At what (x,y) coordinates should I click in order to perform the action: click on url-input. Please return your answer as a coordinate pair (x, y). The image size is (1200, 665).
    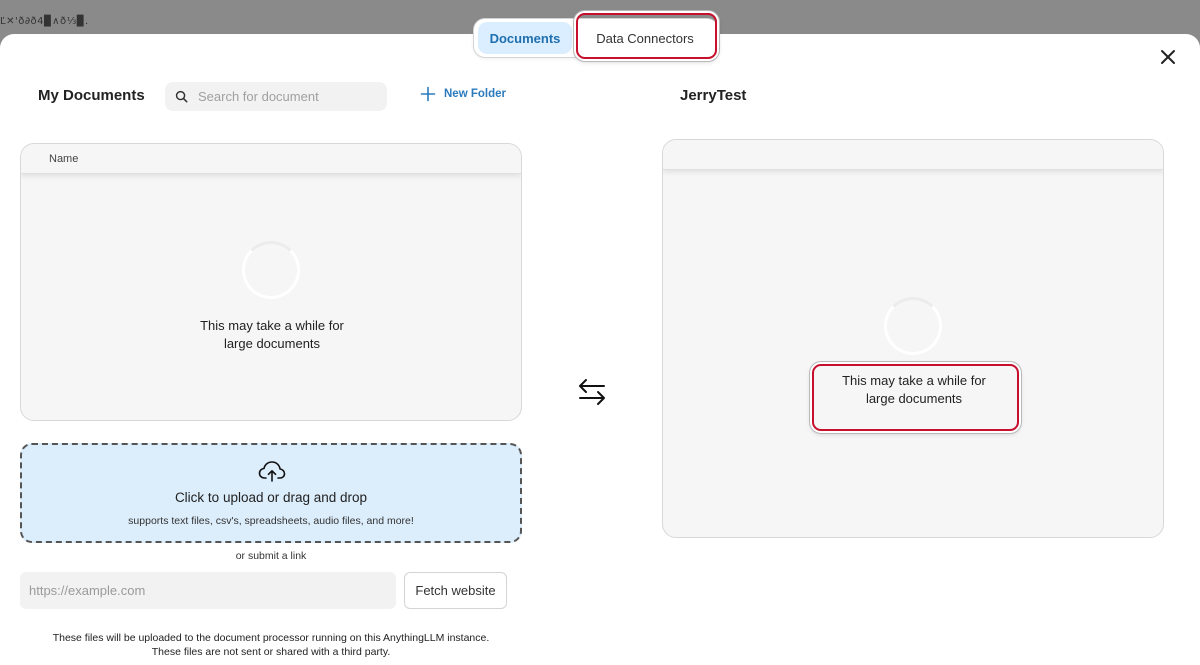
    Looking at the image, I should click on (208, 590).